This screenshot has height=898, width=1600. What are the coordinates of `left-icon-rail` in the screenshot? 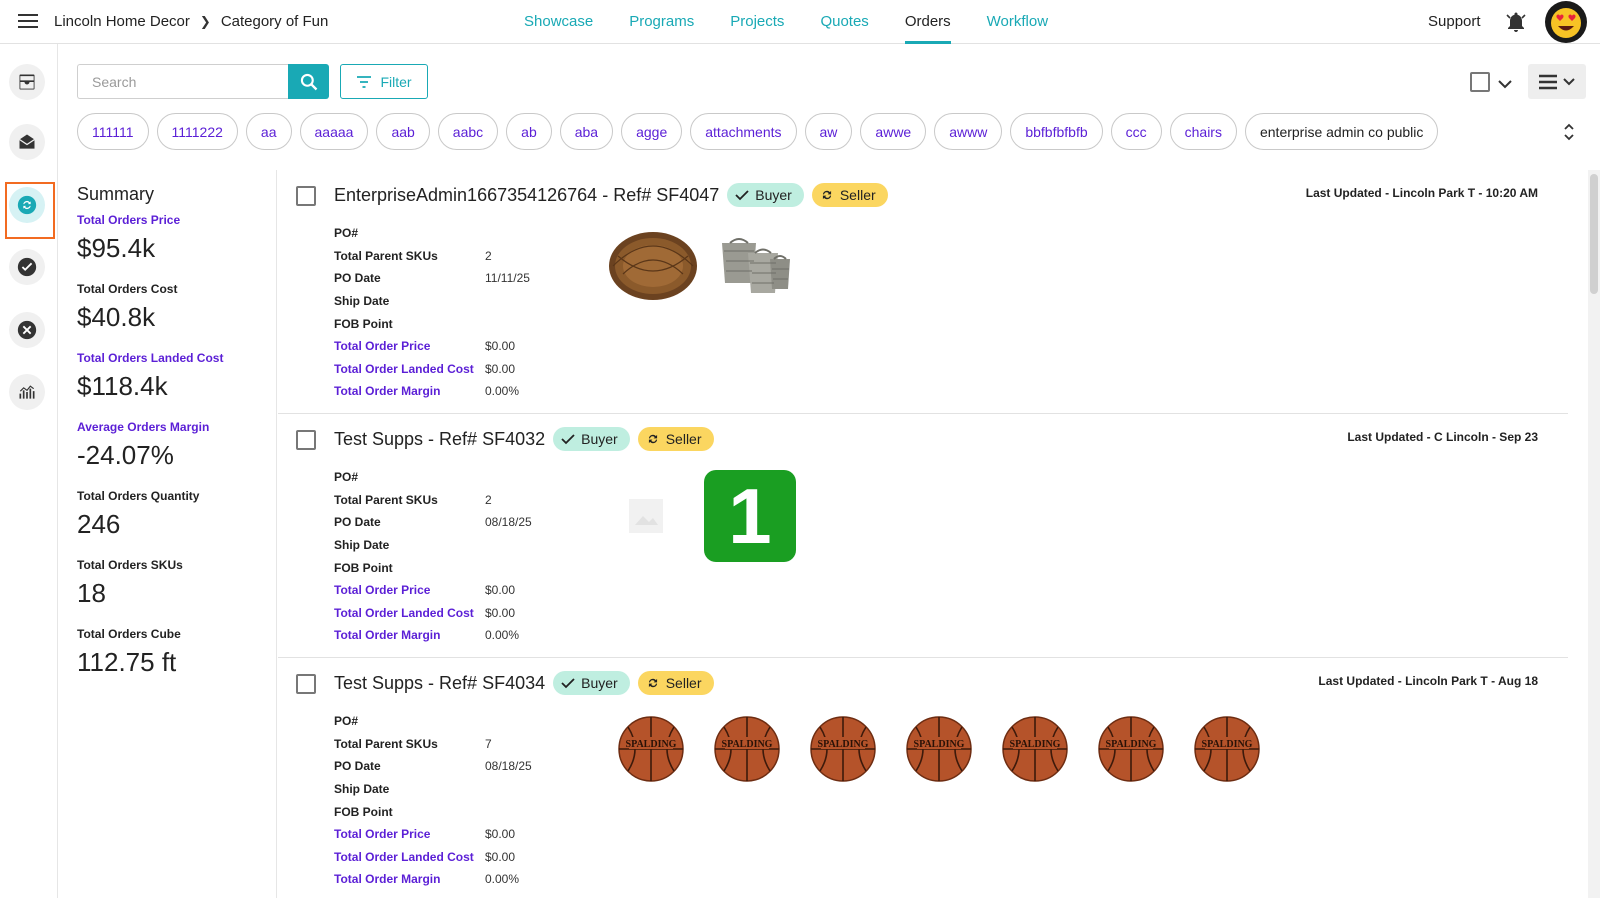 It's located at (29, 471).